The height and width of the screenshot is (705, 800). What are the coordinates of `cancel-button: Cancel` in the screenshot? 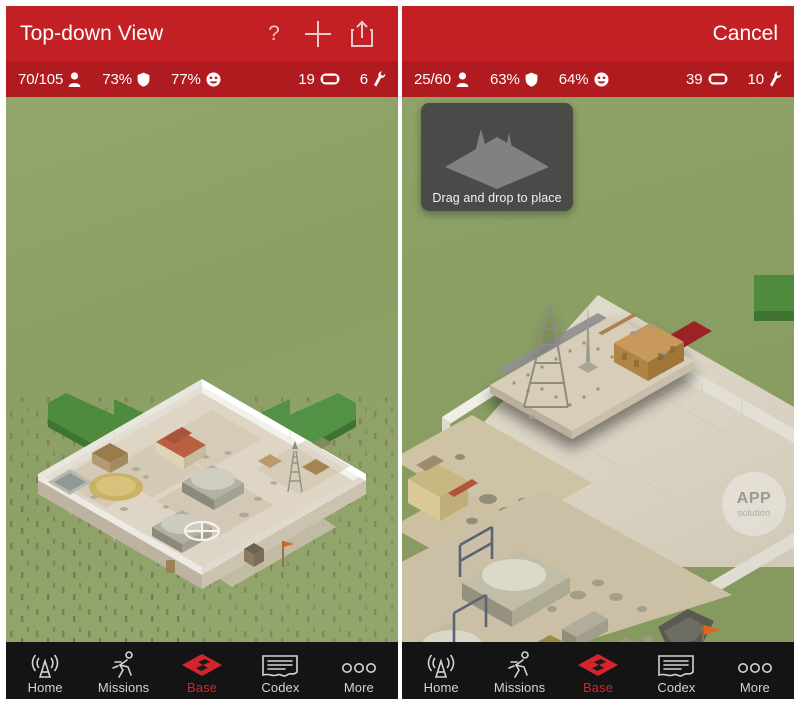 It's located at (746, 34).